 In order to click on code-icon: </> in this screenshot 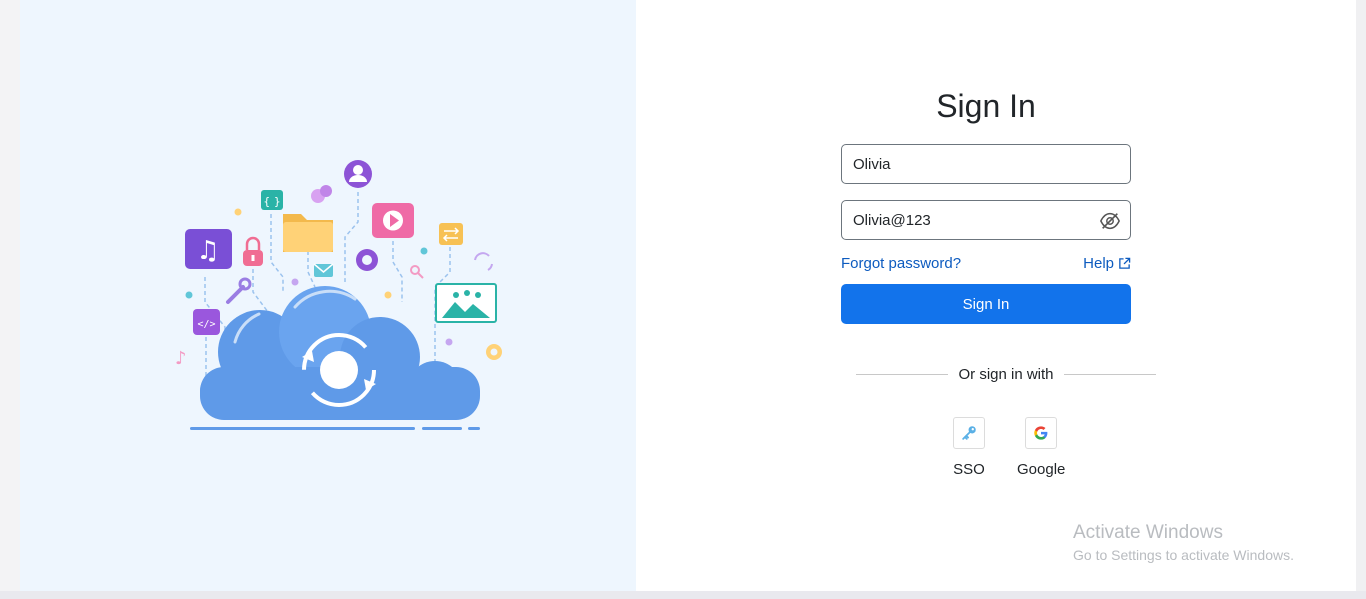, I will do `click(206, 322)`.